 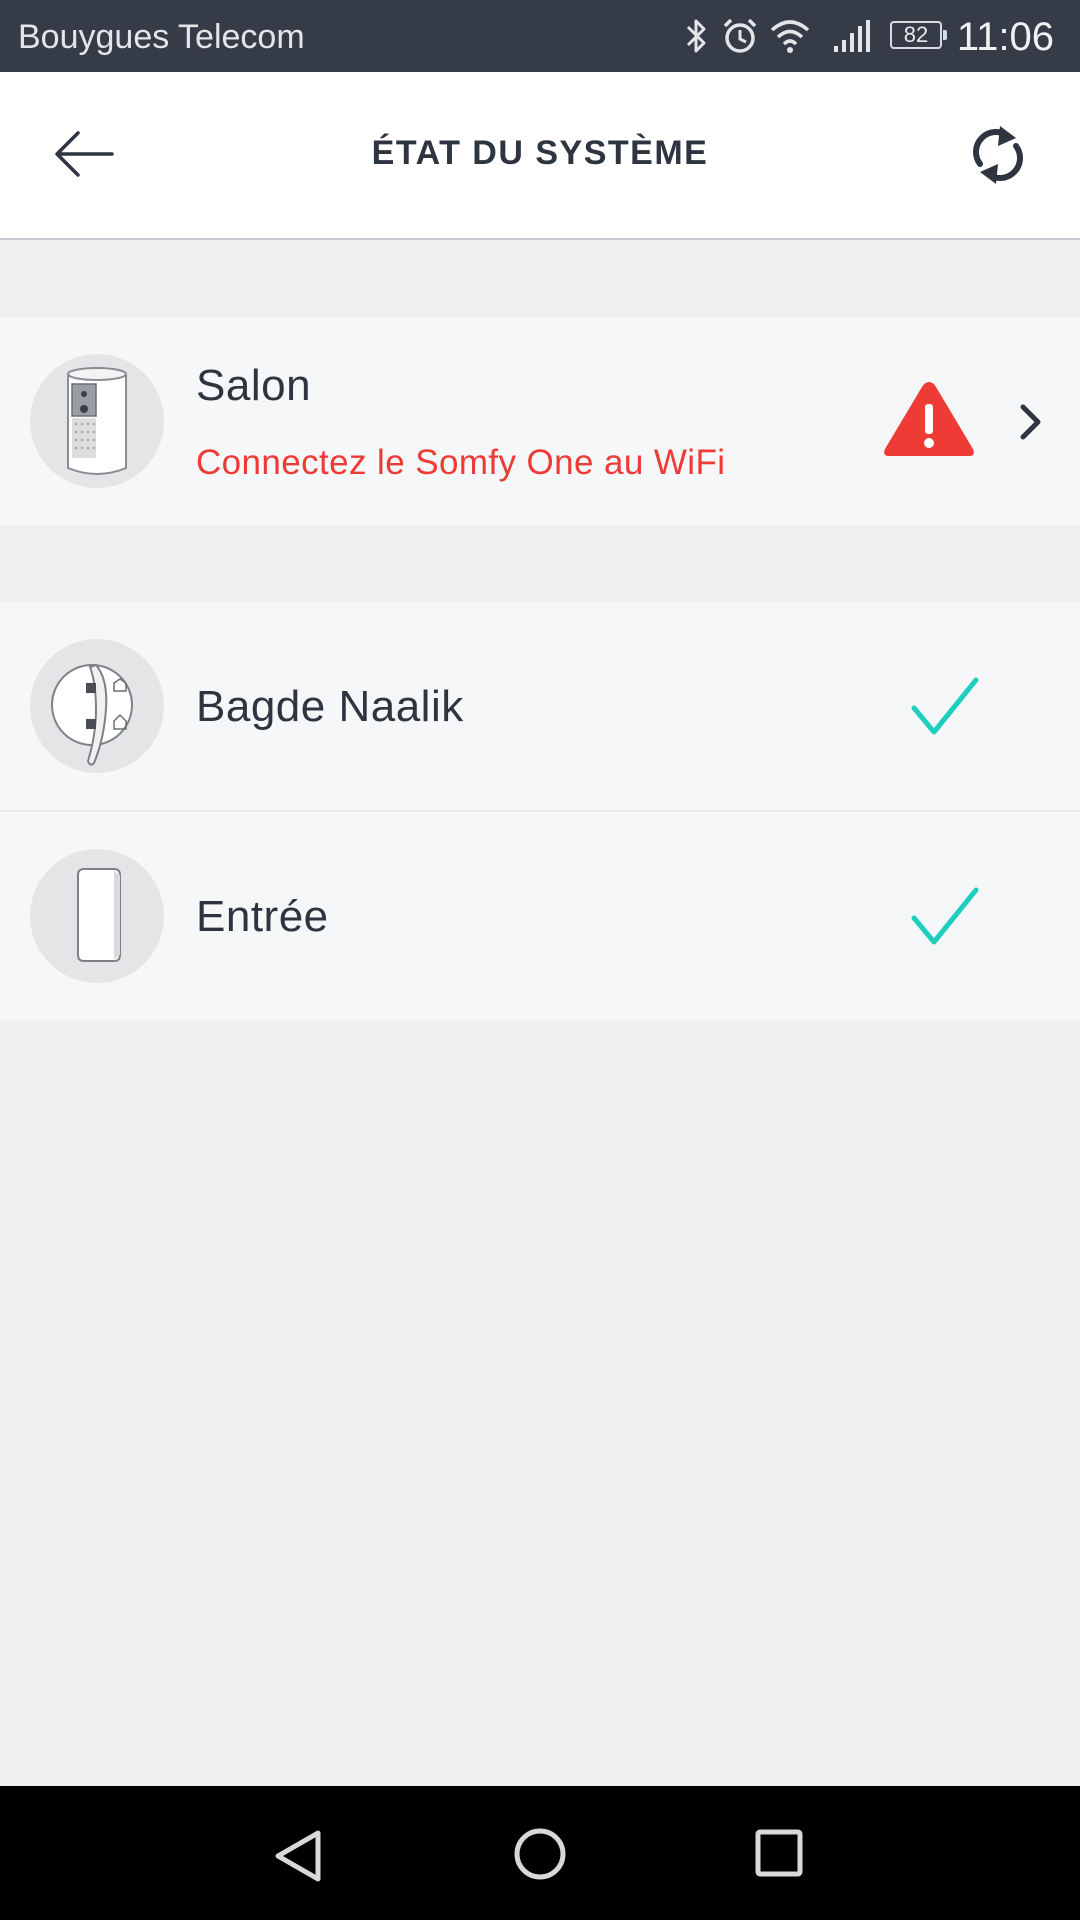 I want to click on refresh-icon, so click(x=998, y=155).